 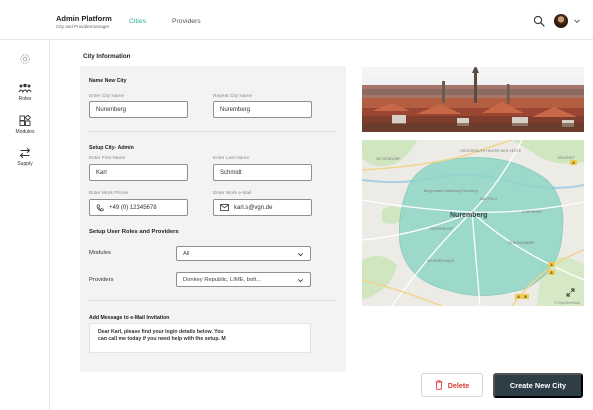 What do you see at coordinates (111, 109) in the screenshot?
I see `city-name-value: Nuremberg` at bounding box center [111, 109].